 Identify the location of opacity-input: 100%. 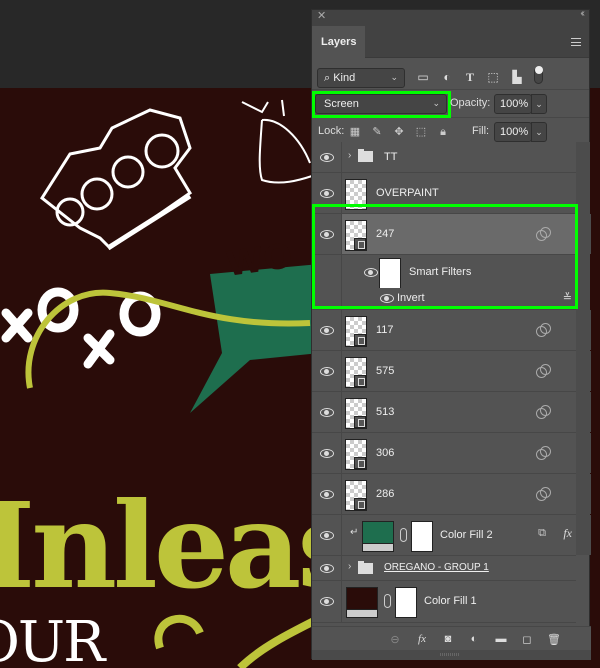
(513, 104).